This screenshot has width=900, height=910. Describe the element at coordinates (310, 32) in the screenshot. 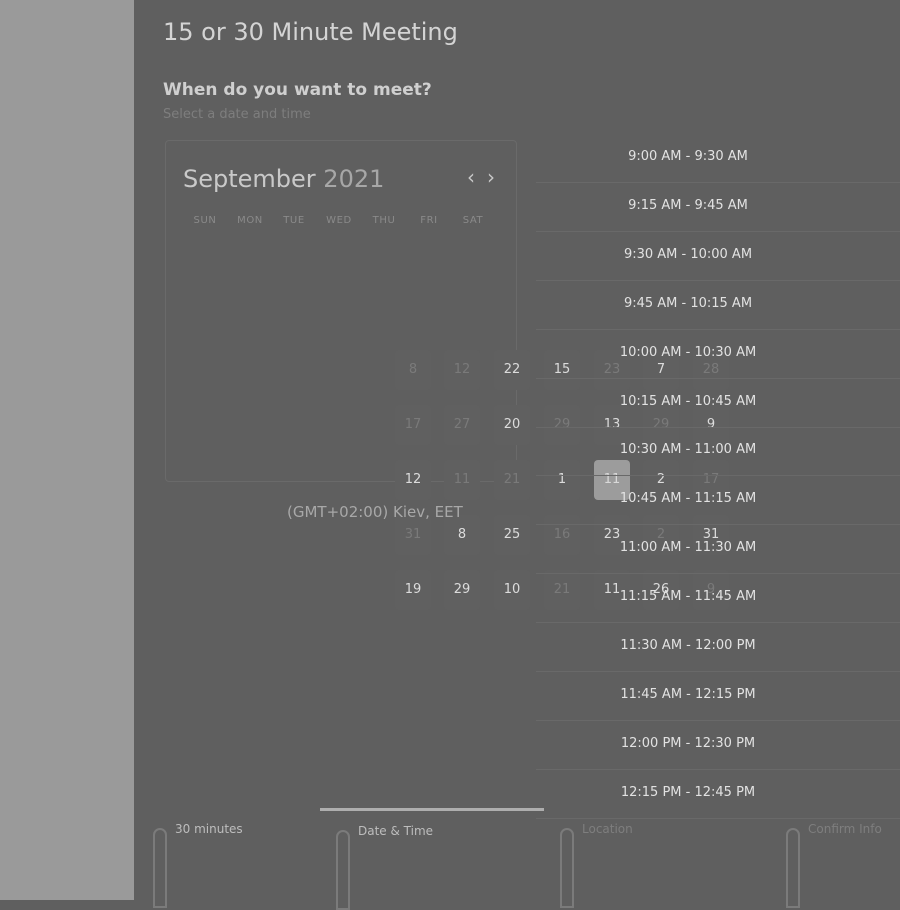

I see `page-title: 15 or 30 Minute Meeting` at that location.